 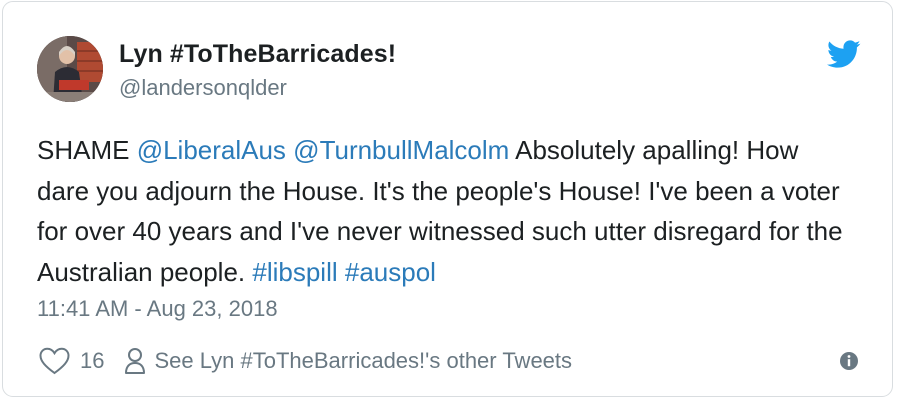 I want to click on profile-photo, so click(x=70, y=69).